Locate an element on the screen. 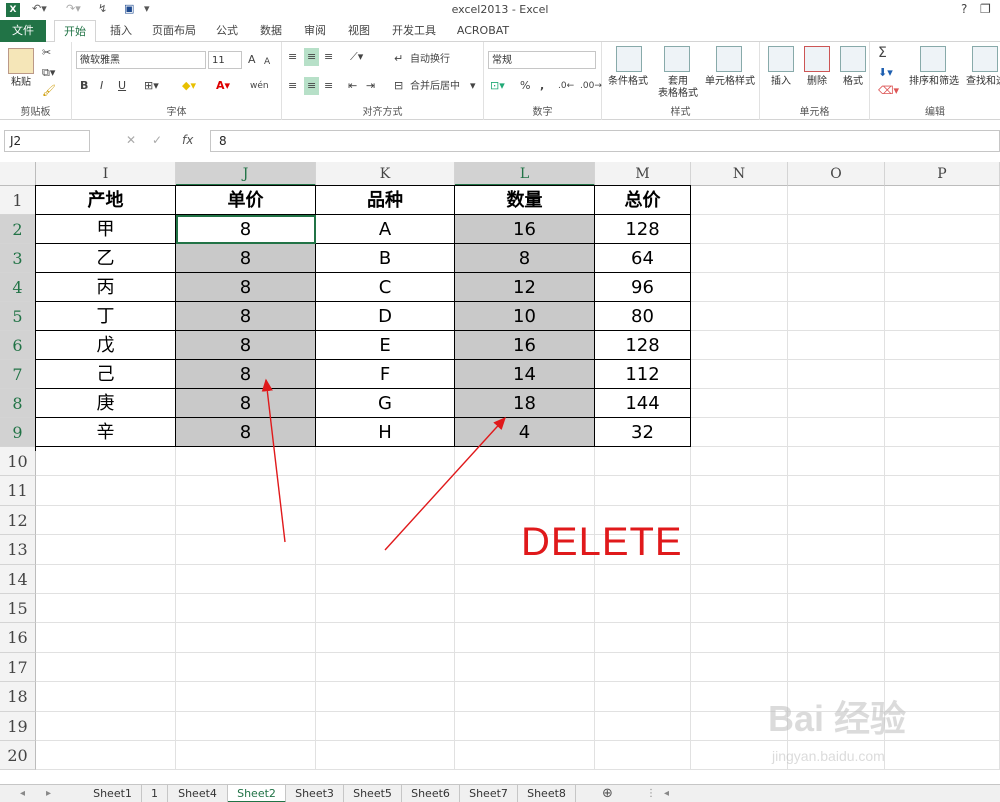 This screenshot has height=802, width=1000. sheet-tab-sheet5: Sheet5 is located at coordinates (373, 793).